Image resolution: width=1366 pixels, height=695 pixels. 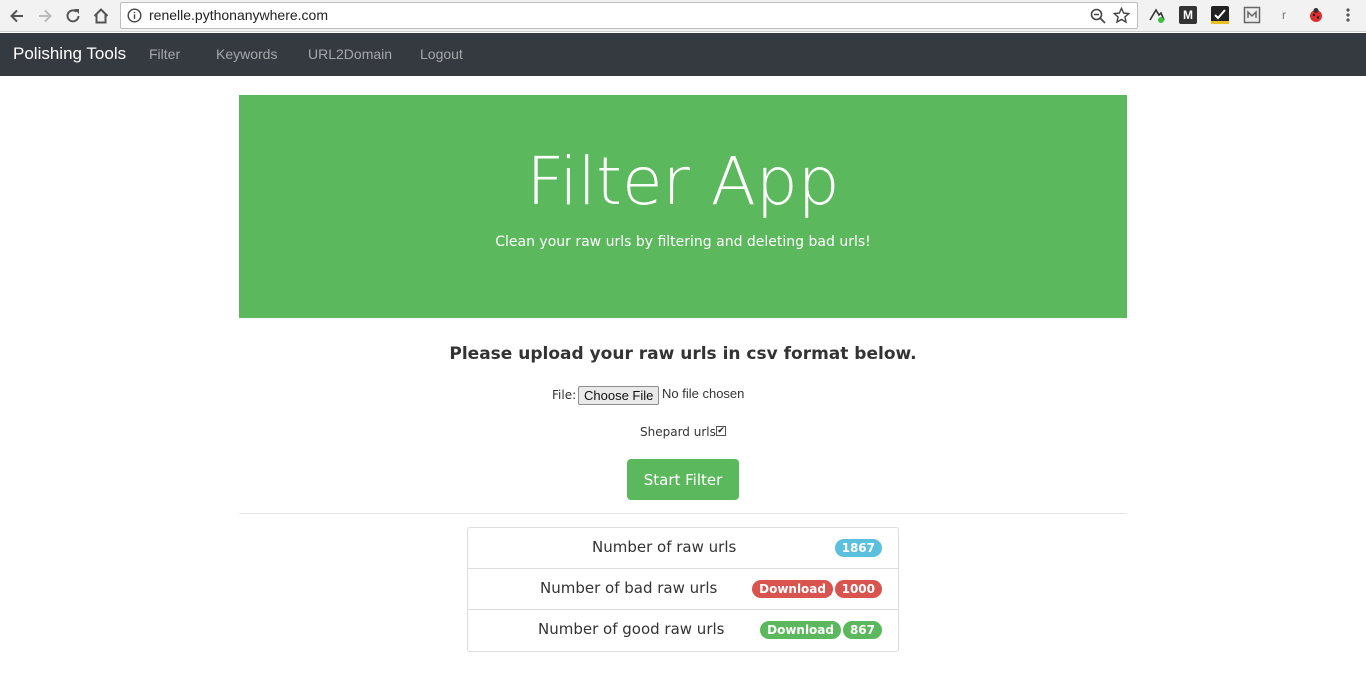 I want to click on bad-count-badge: 1000, so click(x=858, y=589).